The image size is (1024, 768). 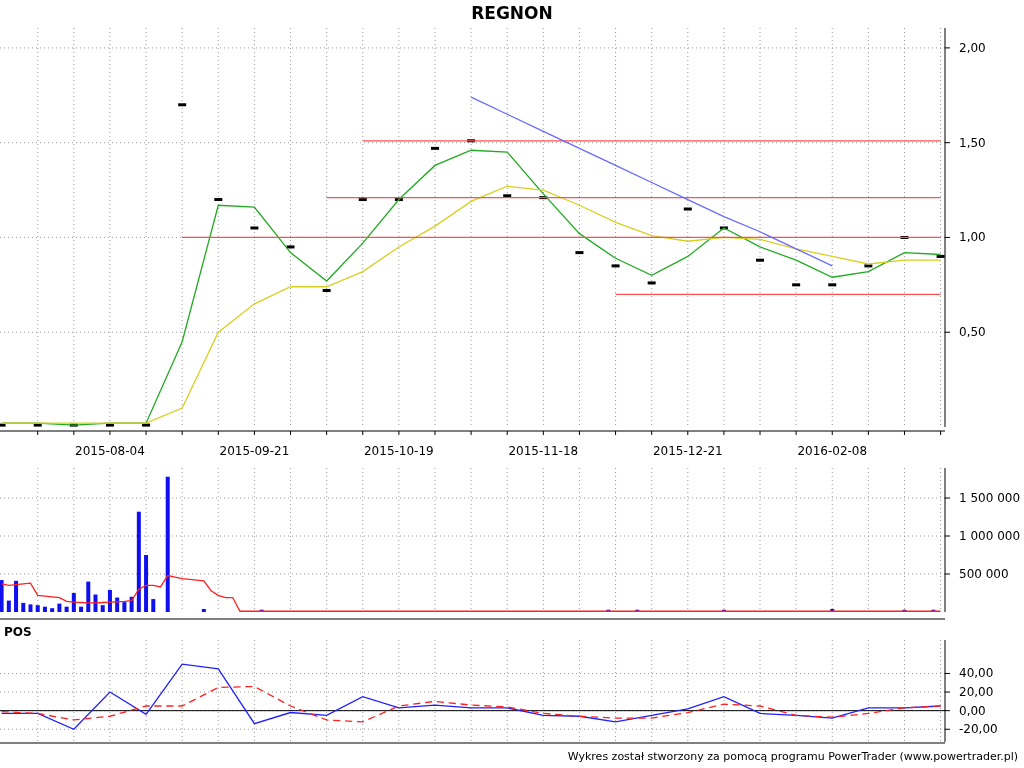 I want to click on date-label: 2015-09-21, so click(x=254, y=451).